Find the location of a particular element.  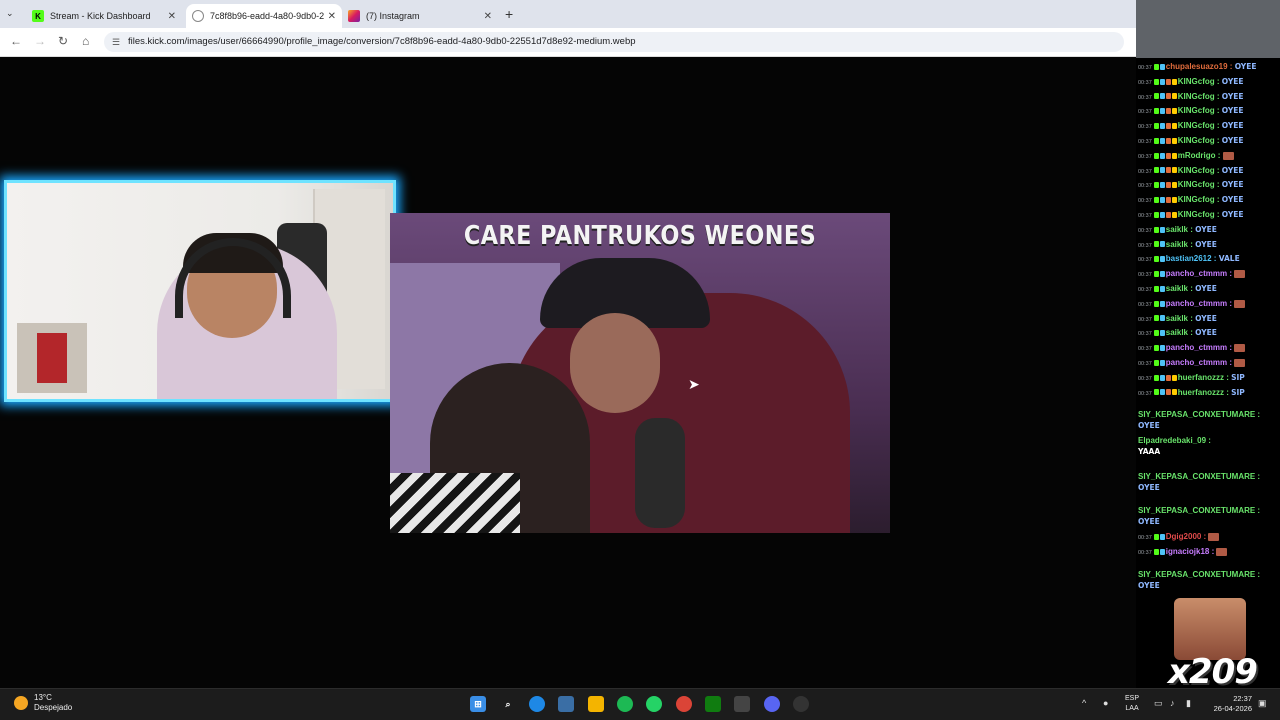

notifications-icon: ▣ is located at coordinates (1262, 703).